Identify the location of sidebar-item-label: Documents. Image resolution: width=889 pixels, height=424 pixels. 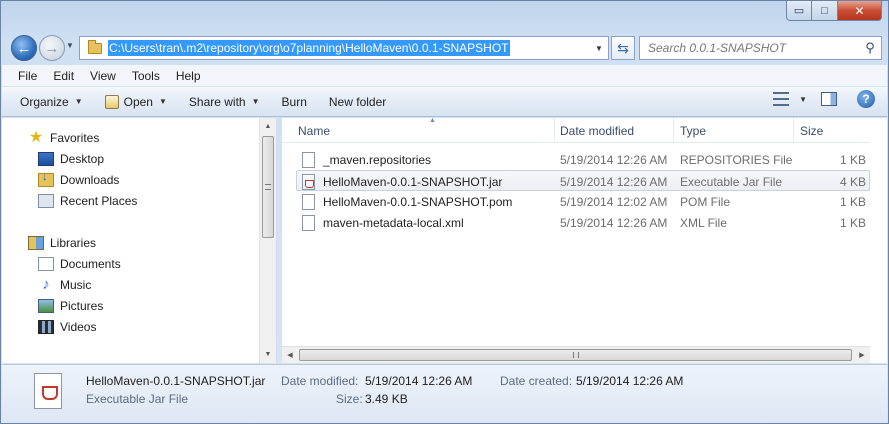
(90, 263).